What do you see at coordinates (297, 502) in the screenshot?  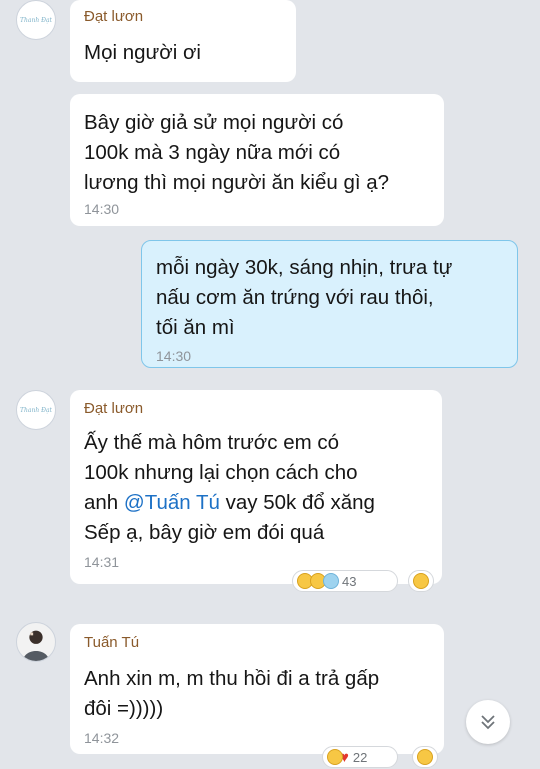 I see `message-text-segment: vay 50k đổ xăng` at bounding box center [297, 502].